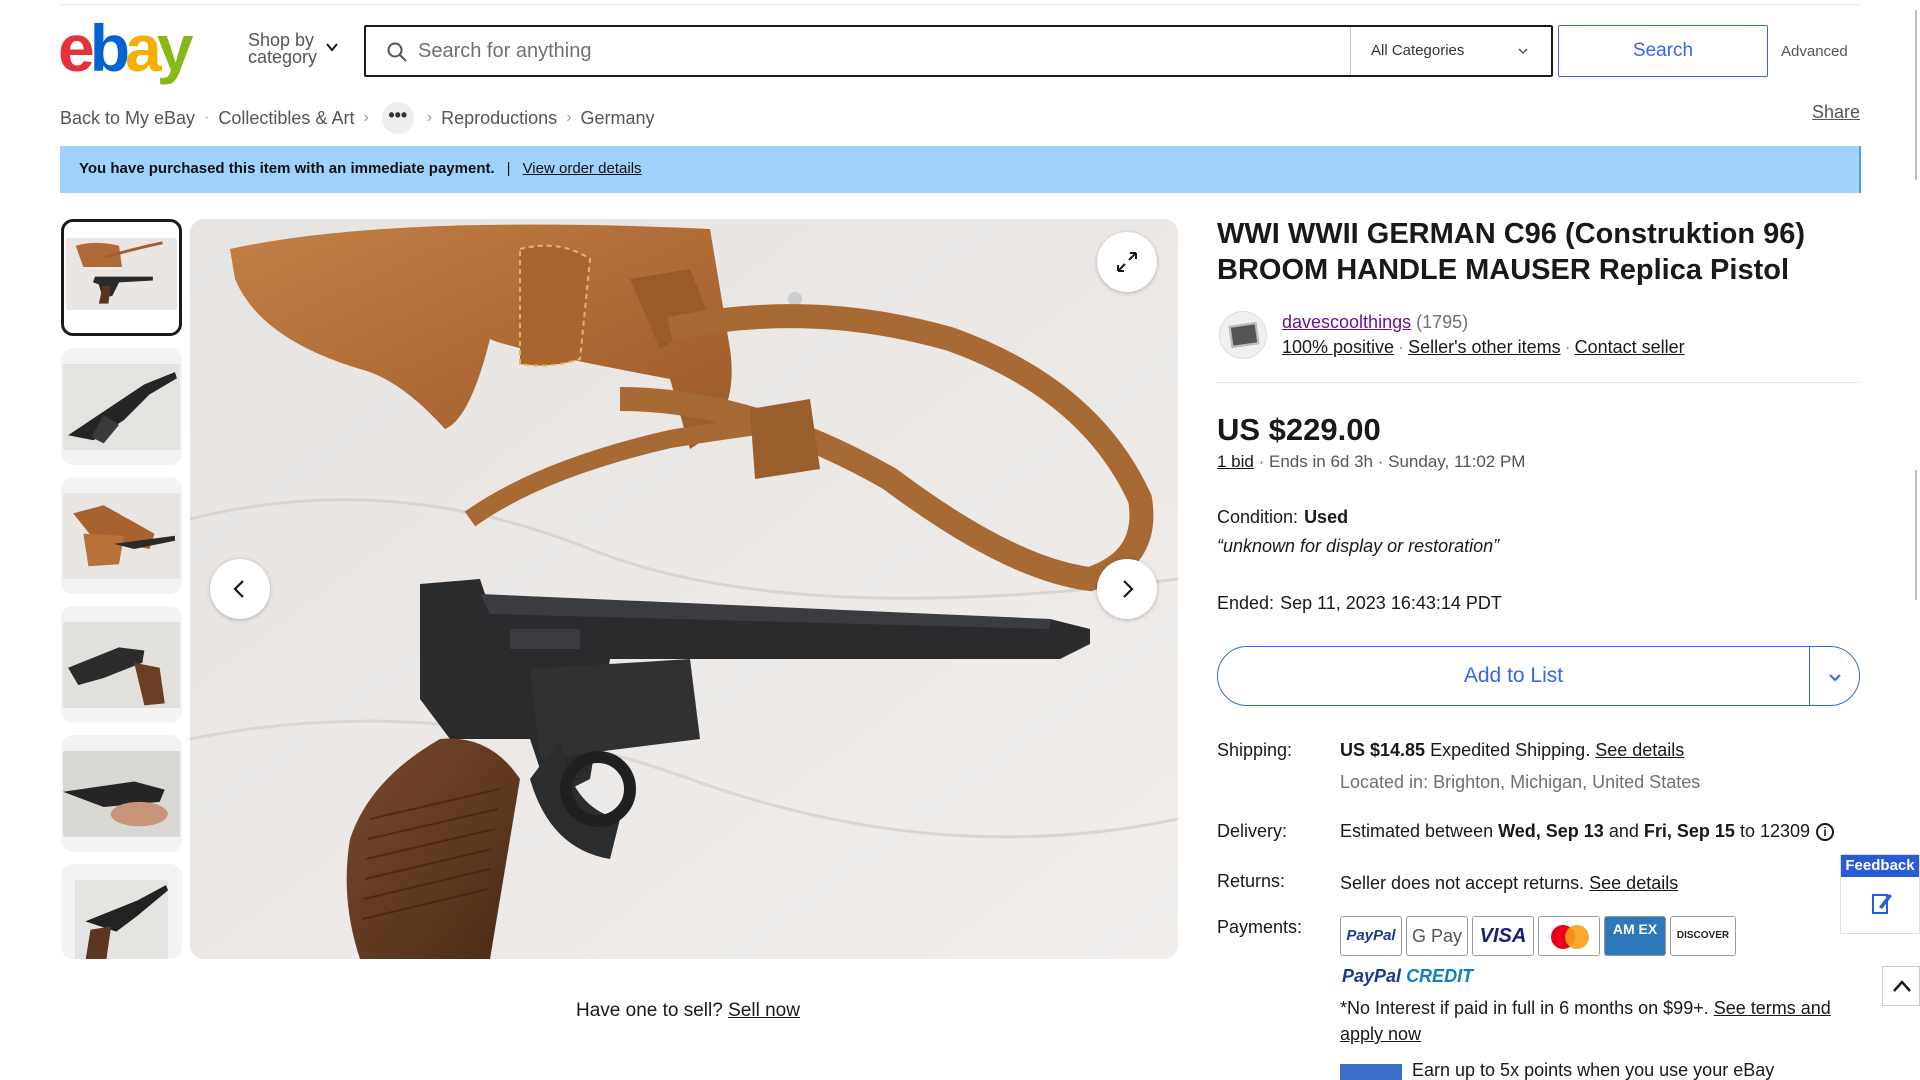 This screenshot has width=1920, height=1080. Describe the element at coordinates (1703, 936) in the screenshot. I see `discover-logo: DISCOVER` at that location.